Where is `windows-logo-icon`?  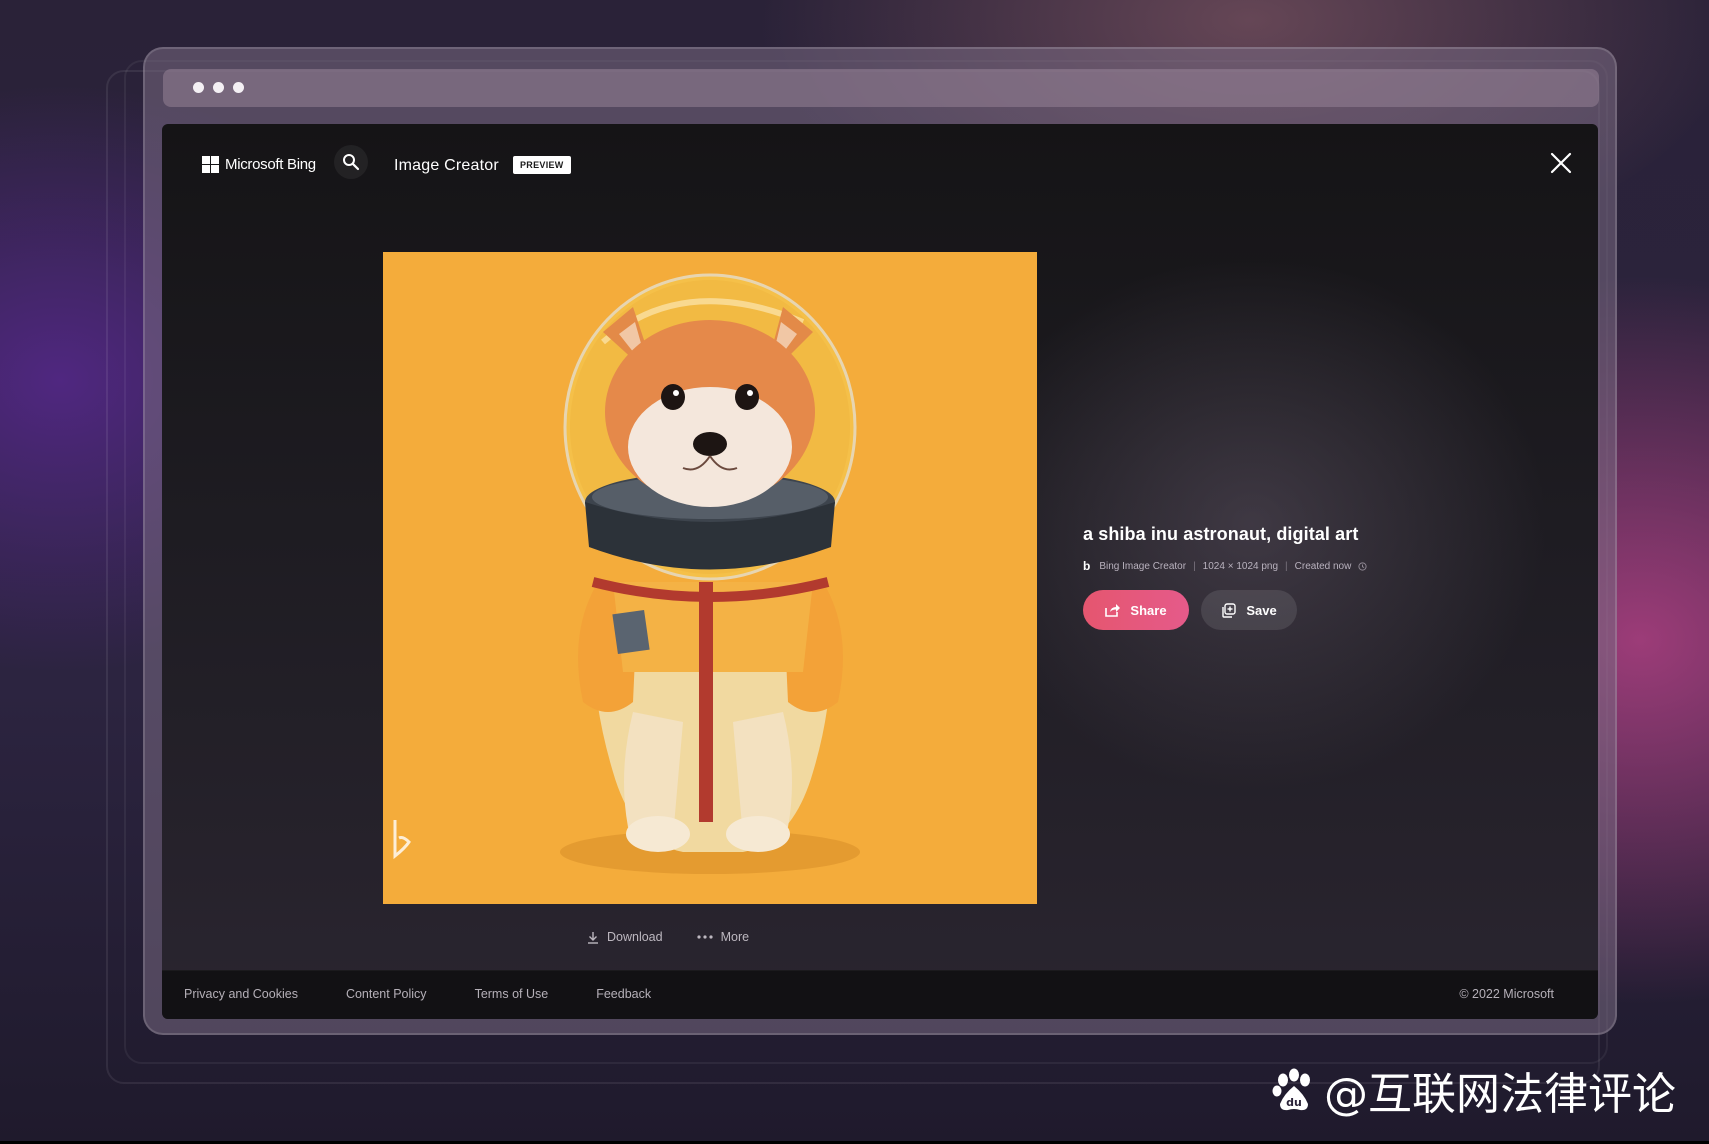 windows-logo-icon is located at coordinates (210, 164).